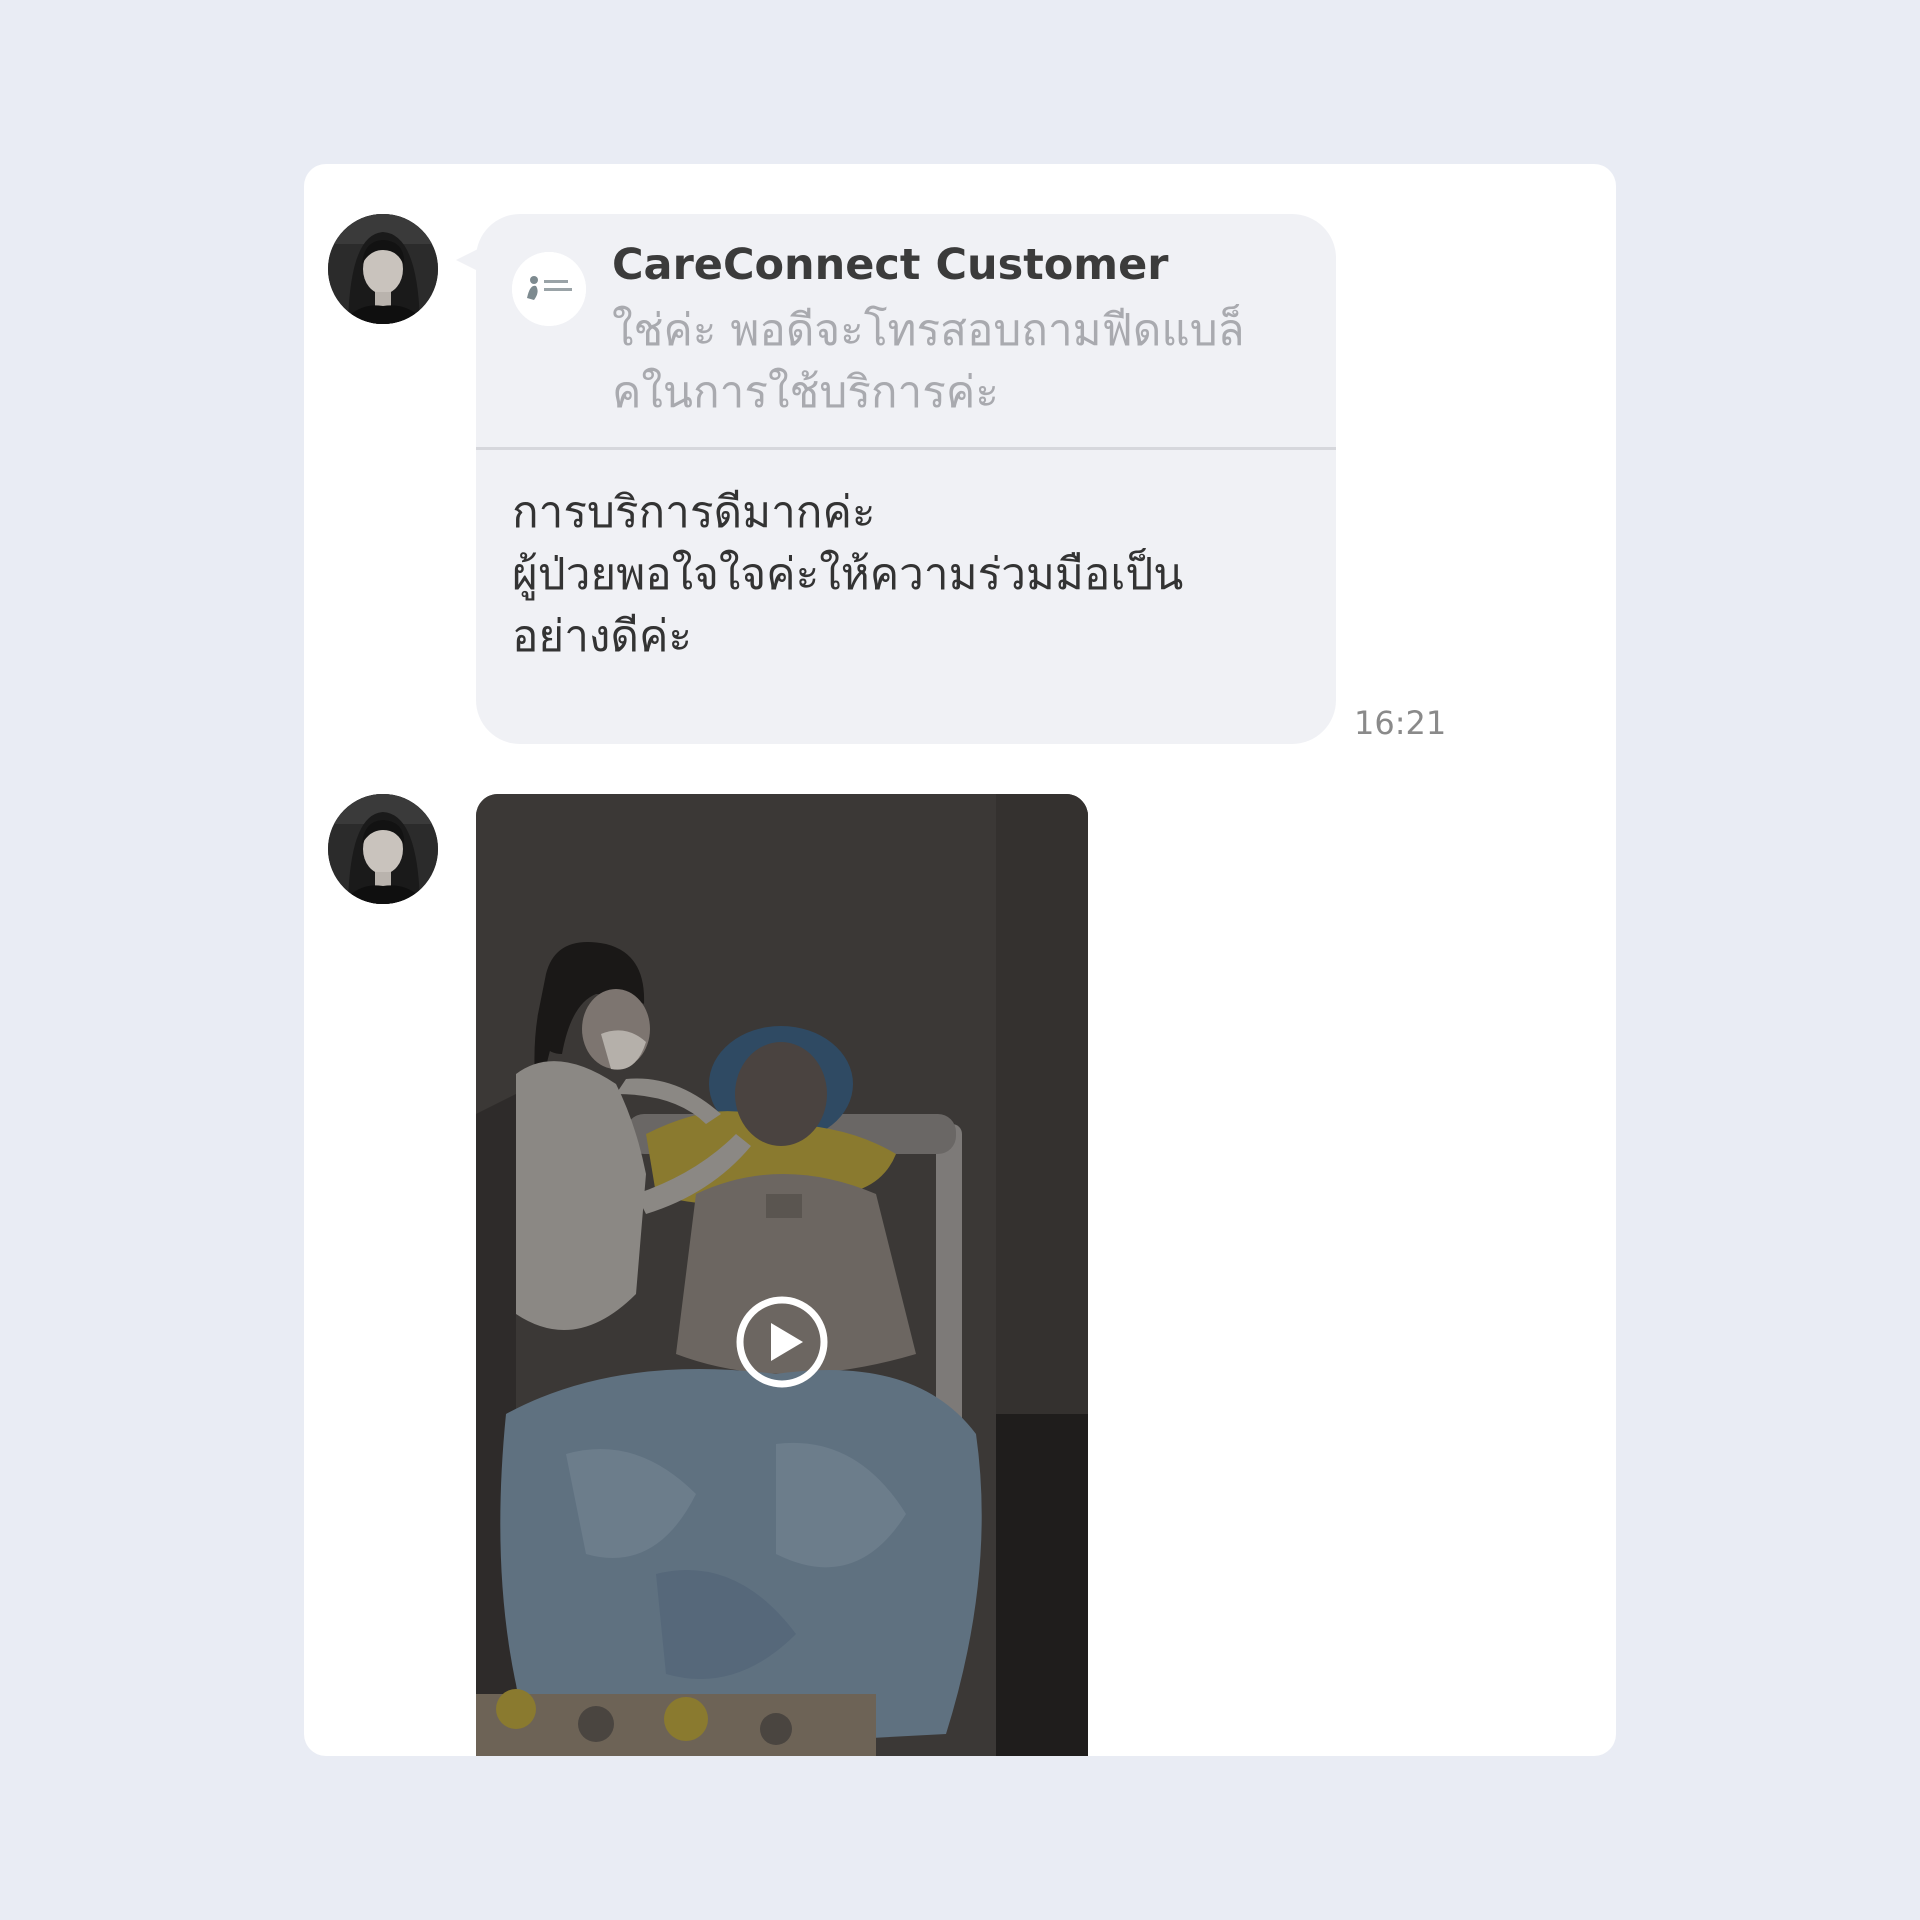 Image resolution: width=1920 pixels, height=1920 pixels. Describe the element at coordinates (782, 1342) in the screenshot. I see `play-circle-icon` at that location.